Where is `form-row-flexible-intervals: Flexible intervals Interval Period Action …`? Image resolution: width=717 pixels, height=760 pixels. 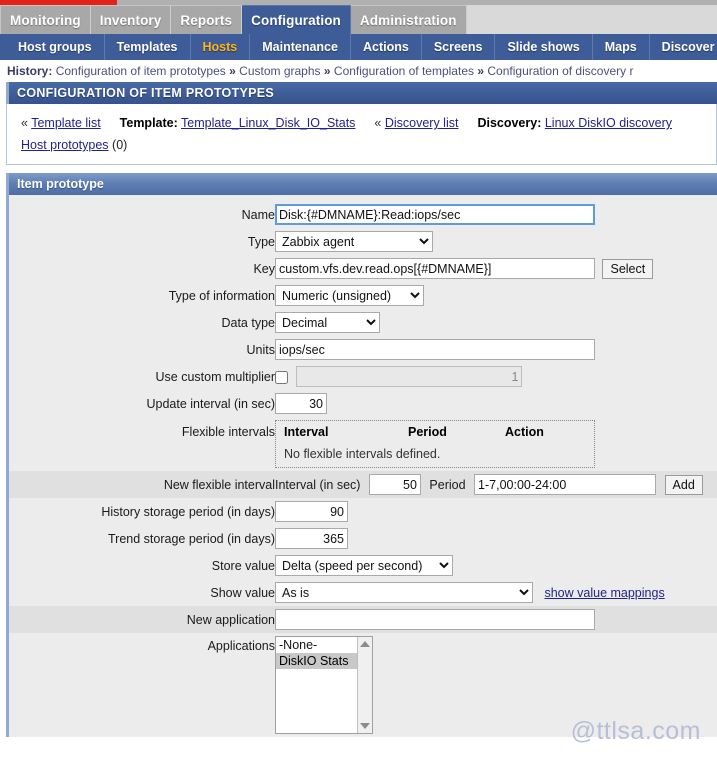 form-row-flexible-intervals: Flexible intervals Interval Period Action … is located at coordinates (363, 444).